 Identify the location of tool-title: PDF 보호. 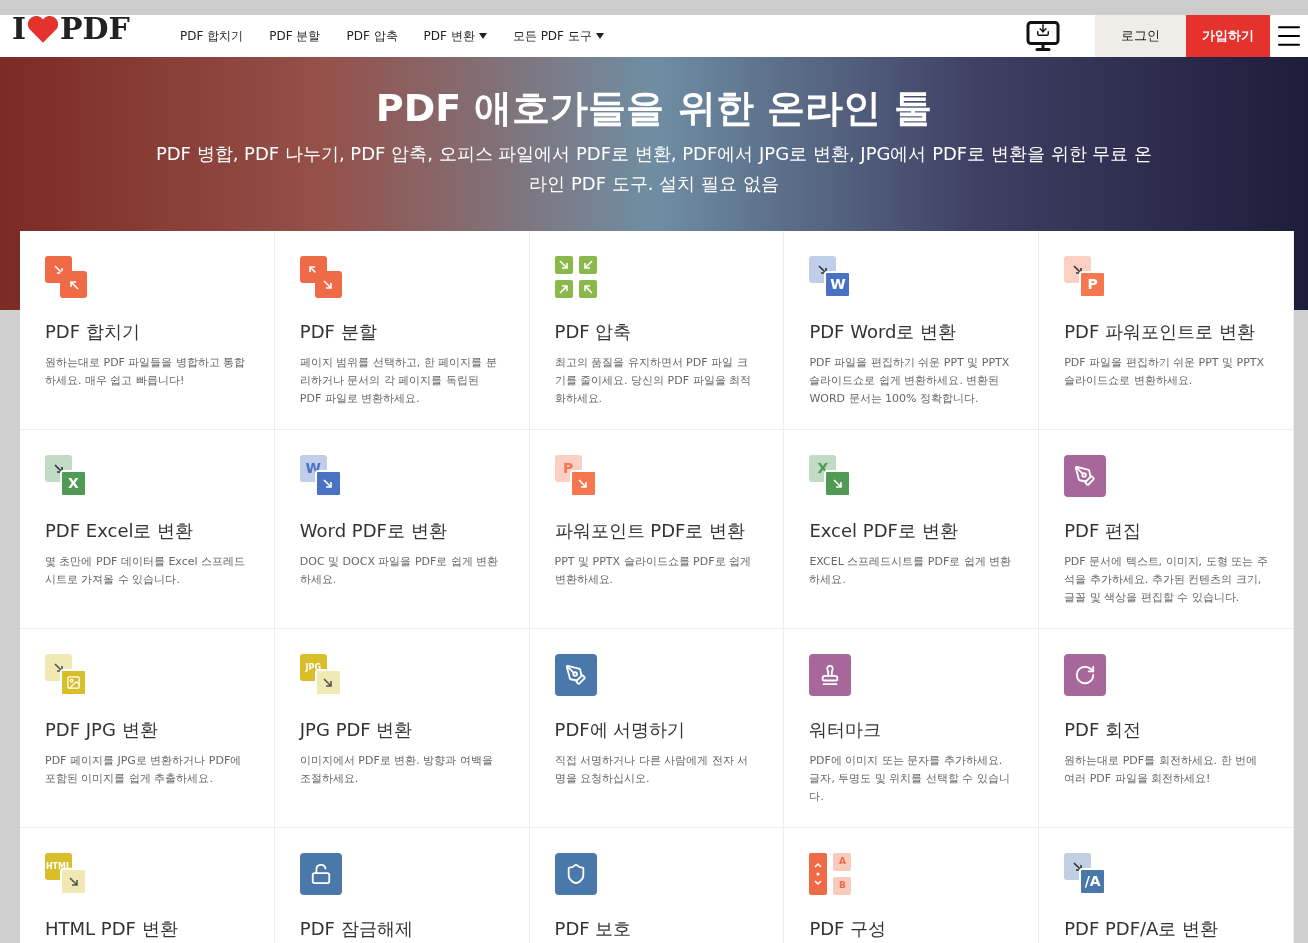
(593, 929).